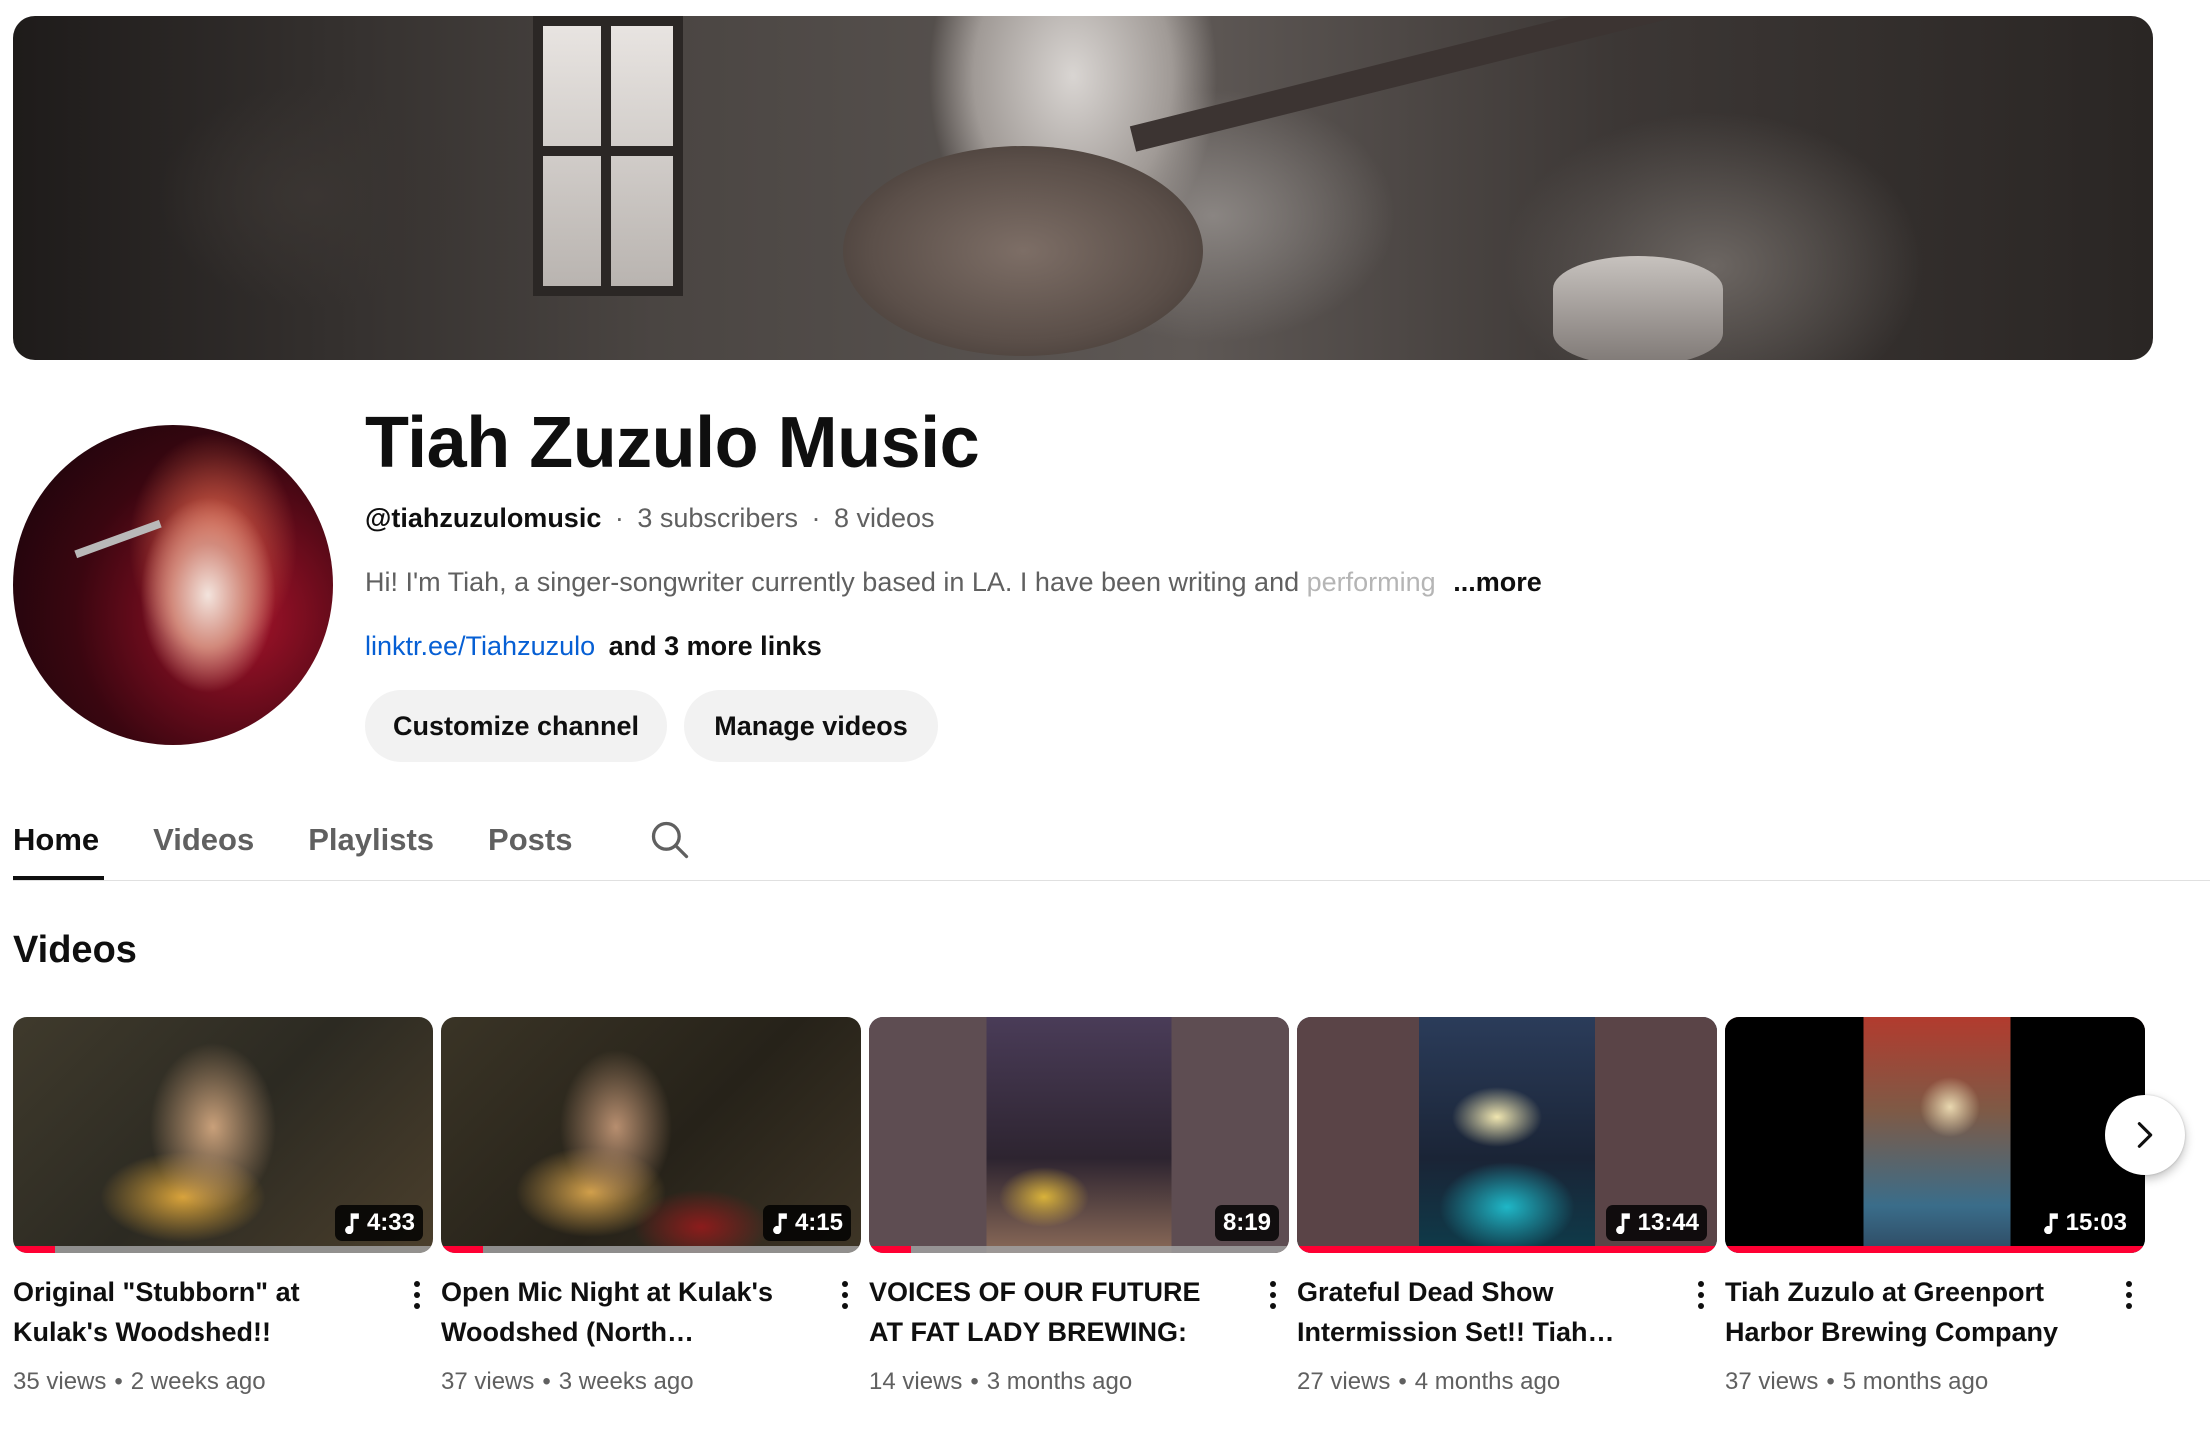 This screenshot has height=1430, width=2210. What do you see at coordinates (483, 518) in the screenshot?
I see `channel-handle: @tiahzuzulomusic` at bounding box center [483, 518].